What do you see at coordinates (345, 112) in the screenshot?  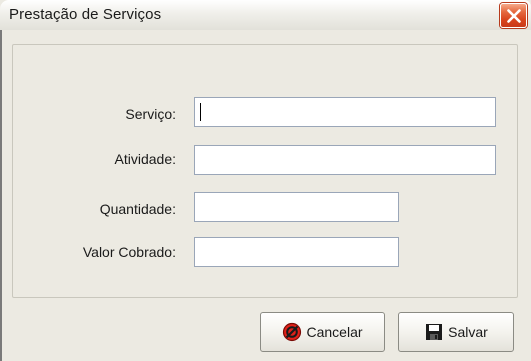 I see `servico-input` at bounding box center [345, 112].